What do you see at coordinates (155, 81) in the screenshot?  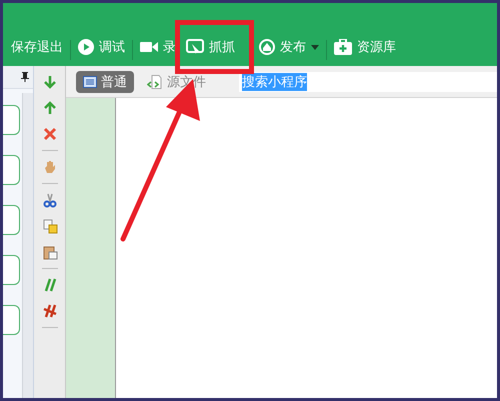 I see `file-code-icon` at bounding box center [155, 81].